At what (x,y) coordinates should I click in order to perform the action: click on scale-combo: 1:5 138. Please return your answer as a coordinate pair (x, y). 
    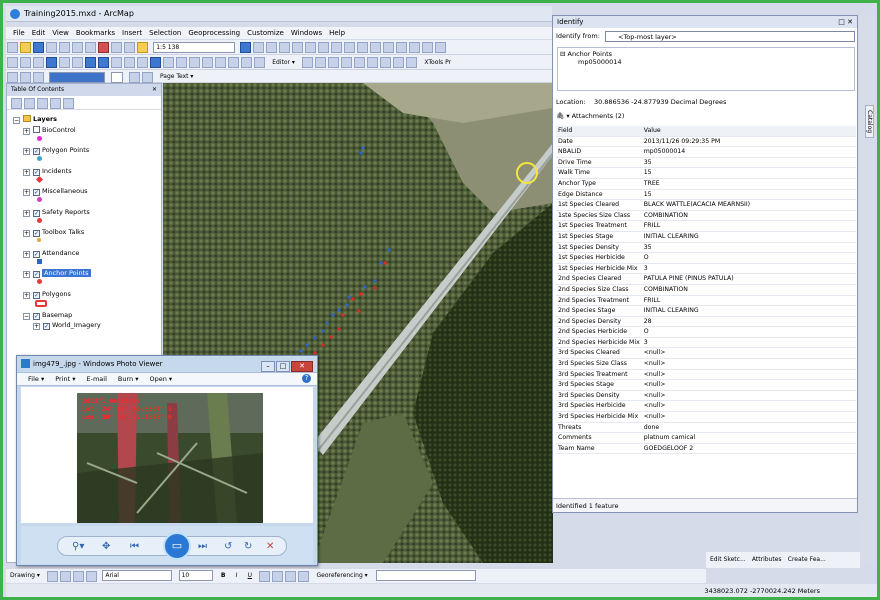
    Looking at the image, I should click on (194, 47).